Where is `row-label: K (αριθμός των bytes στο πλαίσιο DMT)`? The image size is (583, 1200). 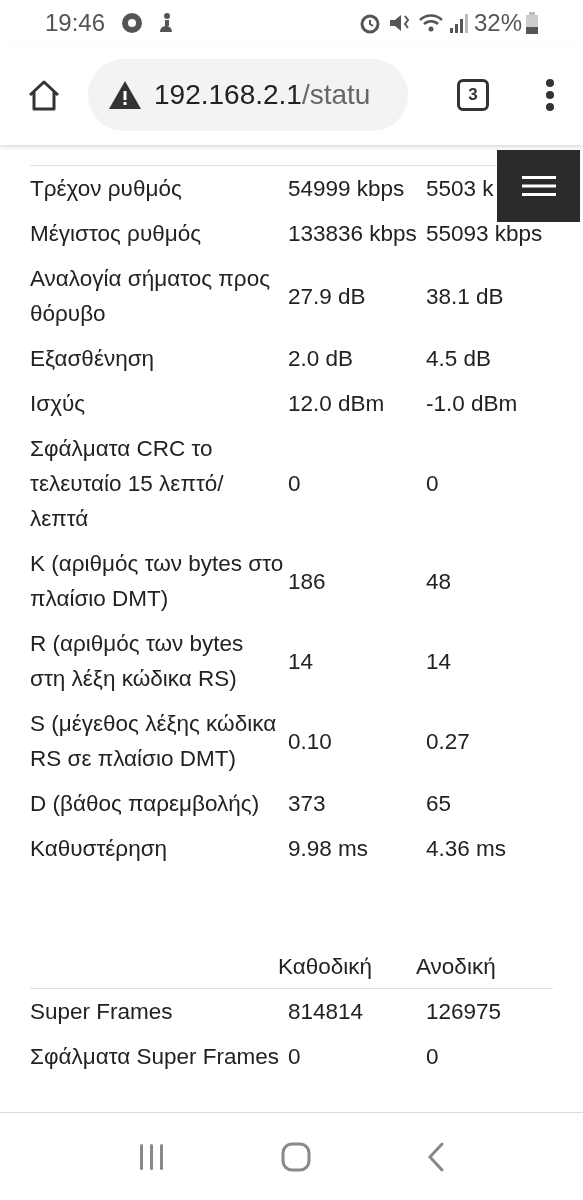
row-label: K (αριθμός των bytes στο πλαίσιο DMT) is located at coordinates (157, 581).